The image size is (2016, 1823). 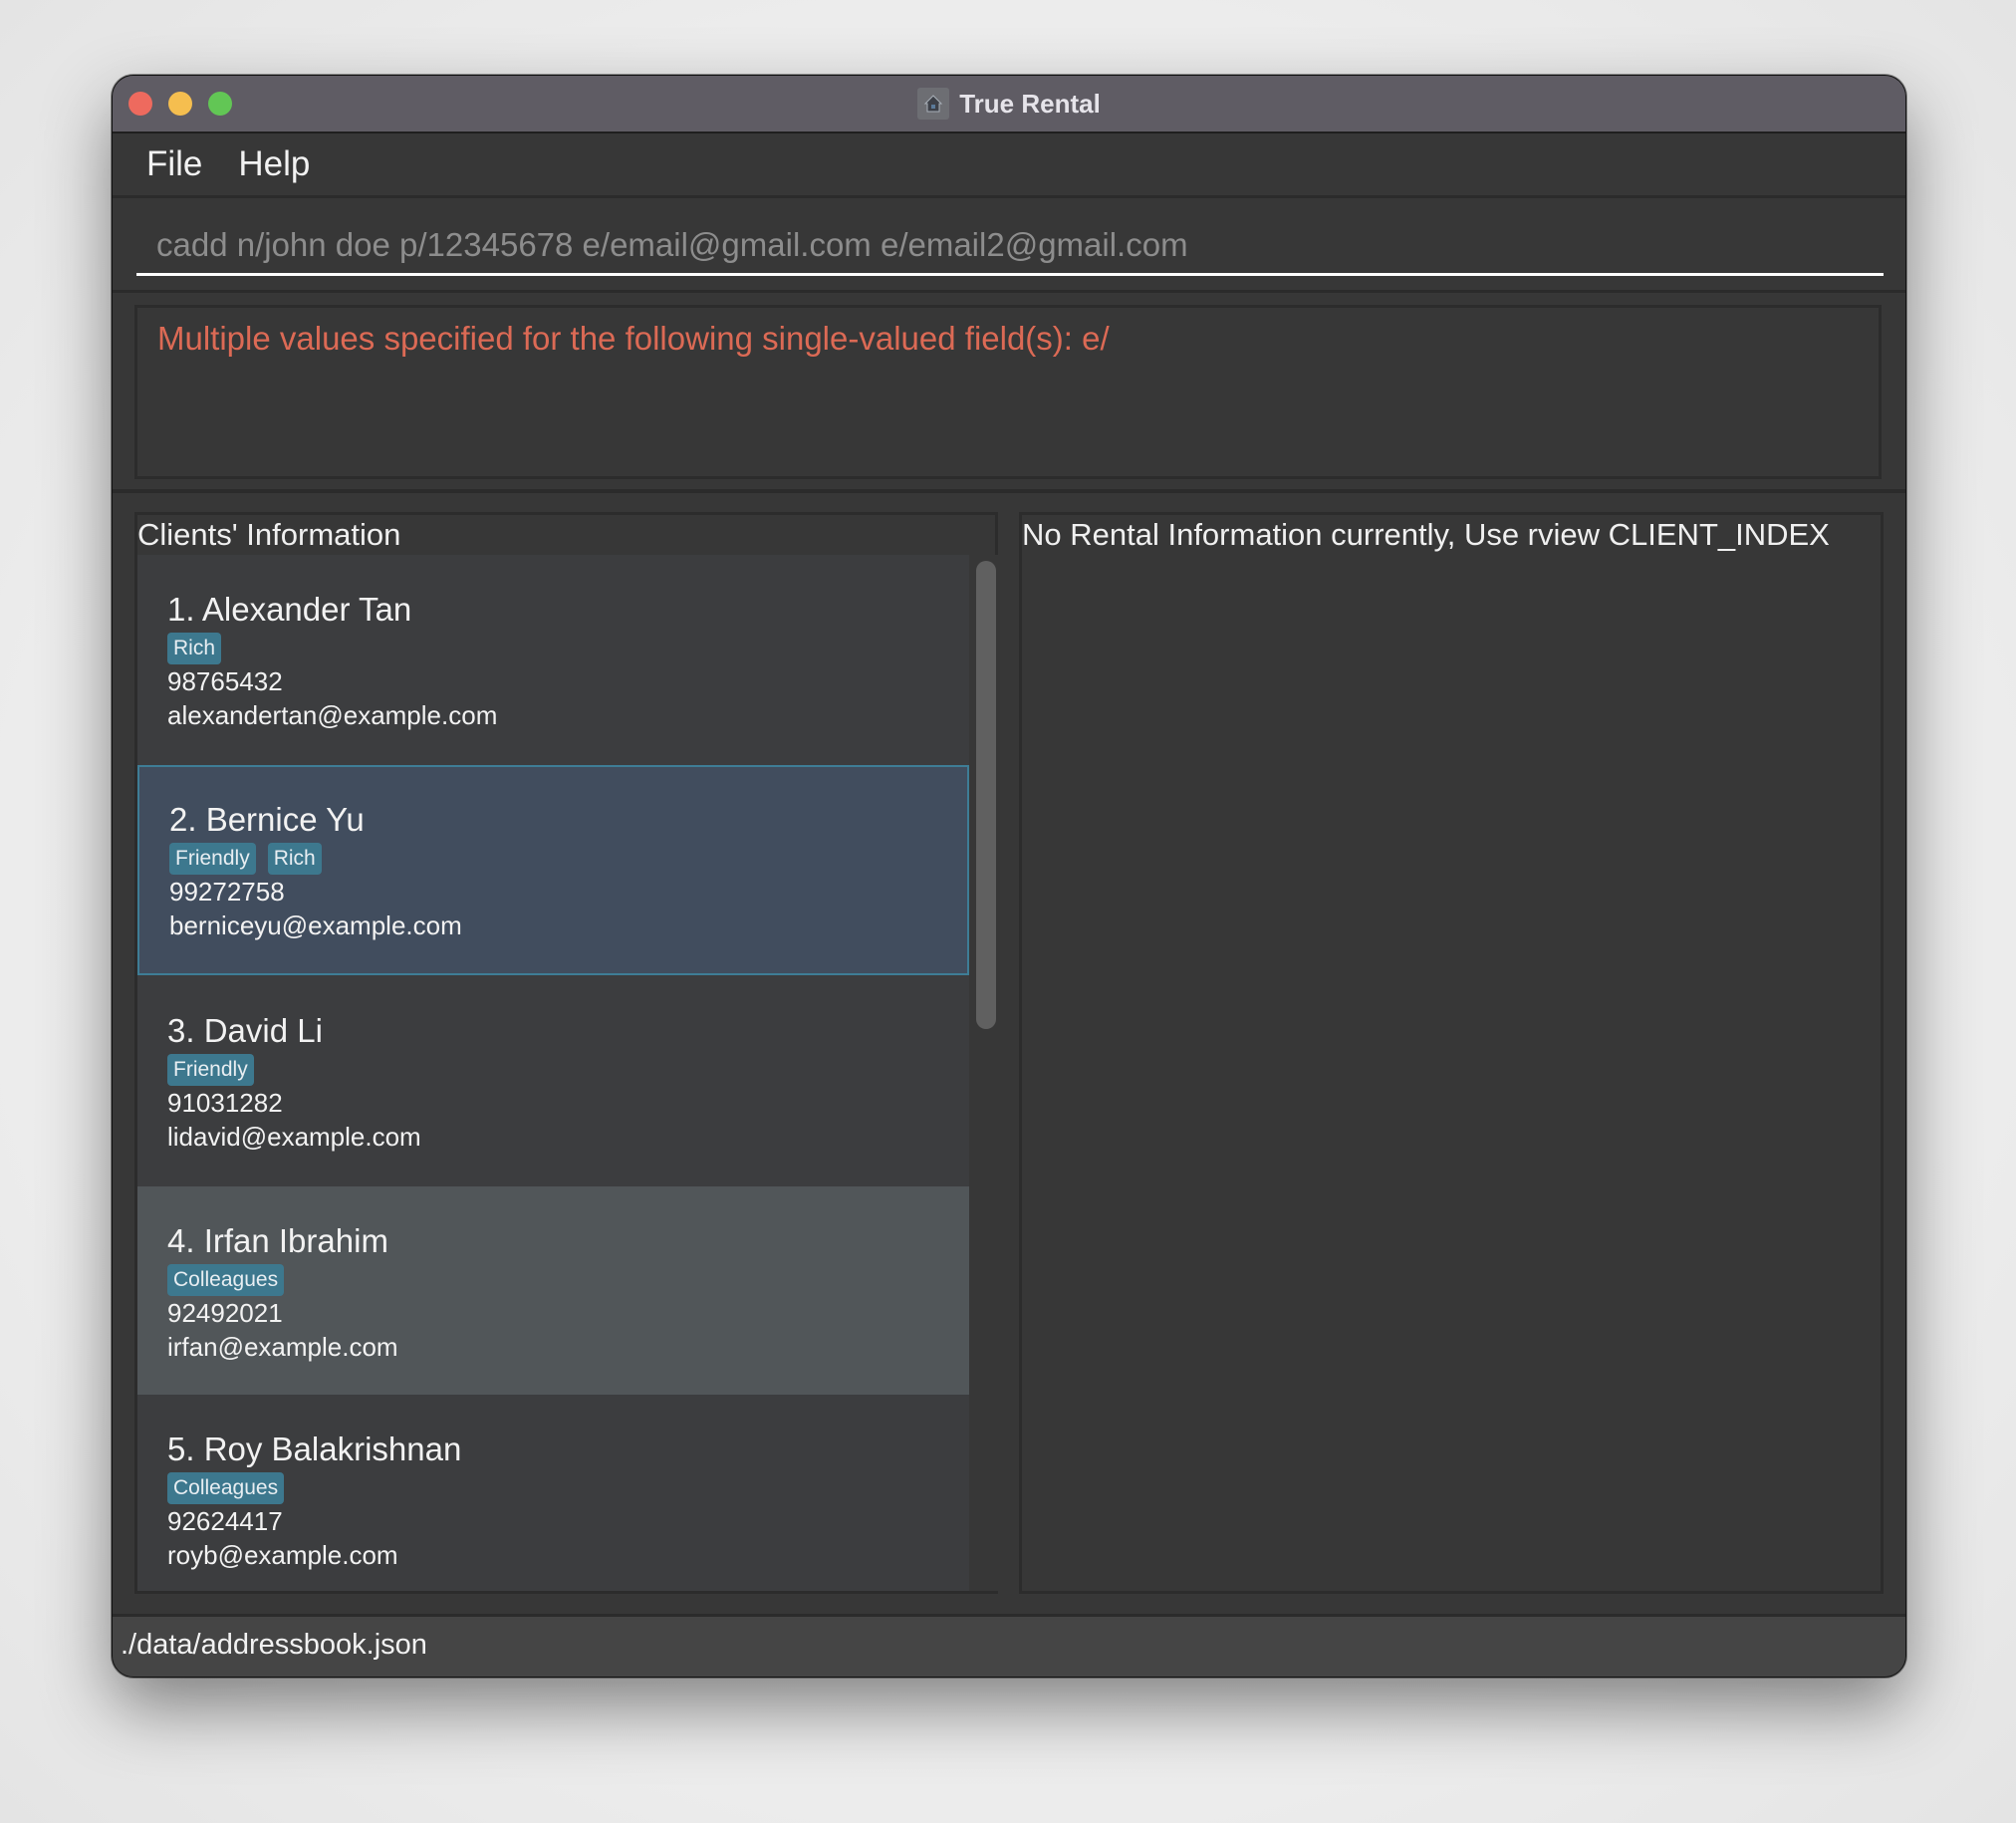 I want to click on client-name: 5. Roy Balakrishnan, so click(x=314, y=1449).